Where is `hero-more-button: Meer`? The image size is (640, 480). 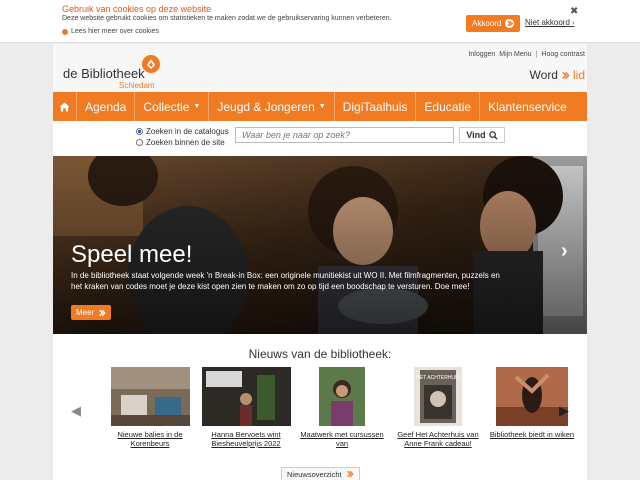 hero-more-button: Meer is located at coordinates (91, 312).